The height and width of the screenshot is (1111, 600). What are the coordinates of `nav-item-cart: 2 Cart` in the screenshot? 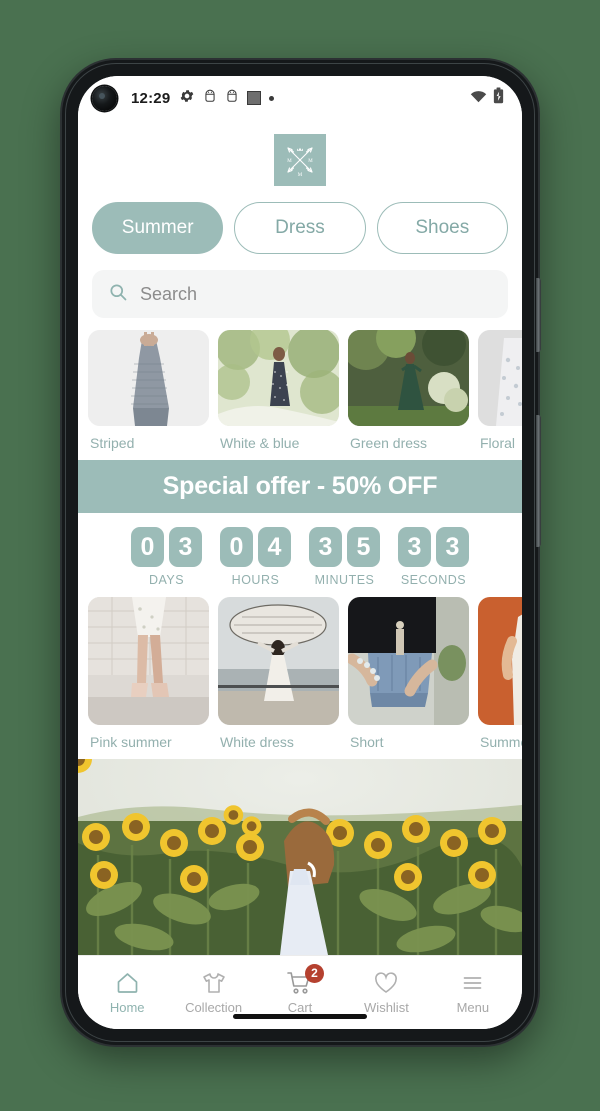 It's located at (300, 989).